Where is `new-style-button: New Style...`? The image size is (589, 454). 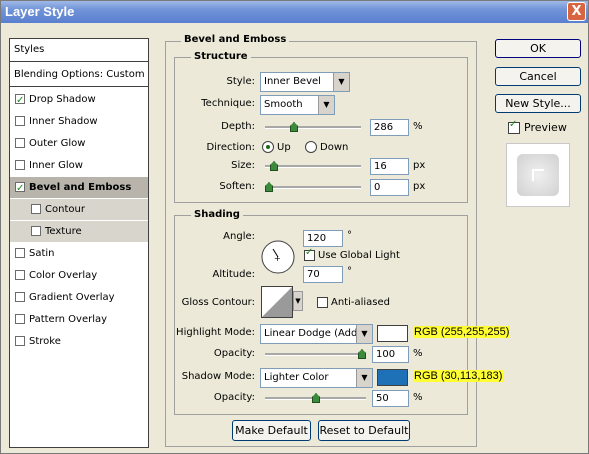 new-style-button: New Style... is located at coordinates (538, 103).